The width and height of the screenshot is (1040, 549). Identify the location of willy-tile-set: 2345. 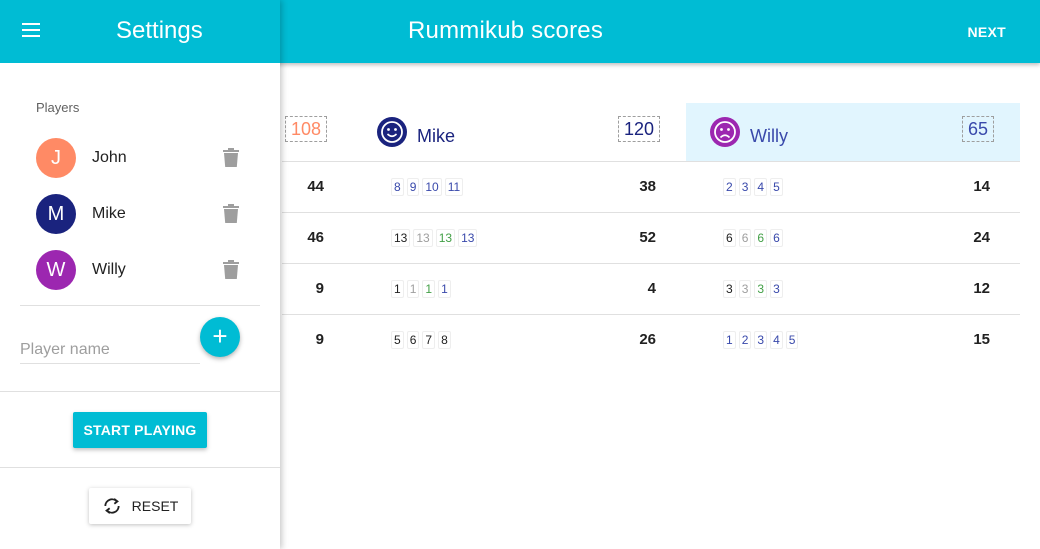
(753, 187).